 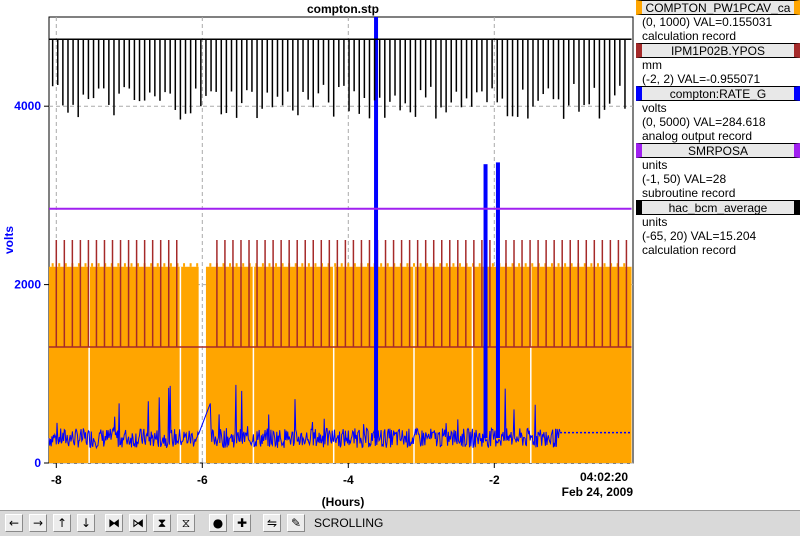 I want to click on y-tick-label: 4000, so click(x=27, y=106).